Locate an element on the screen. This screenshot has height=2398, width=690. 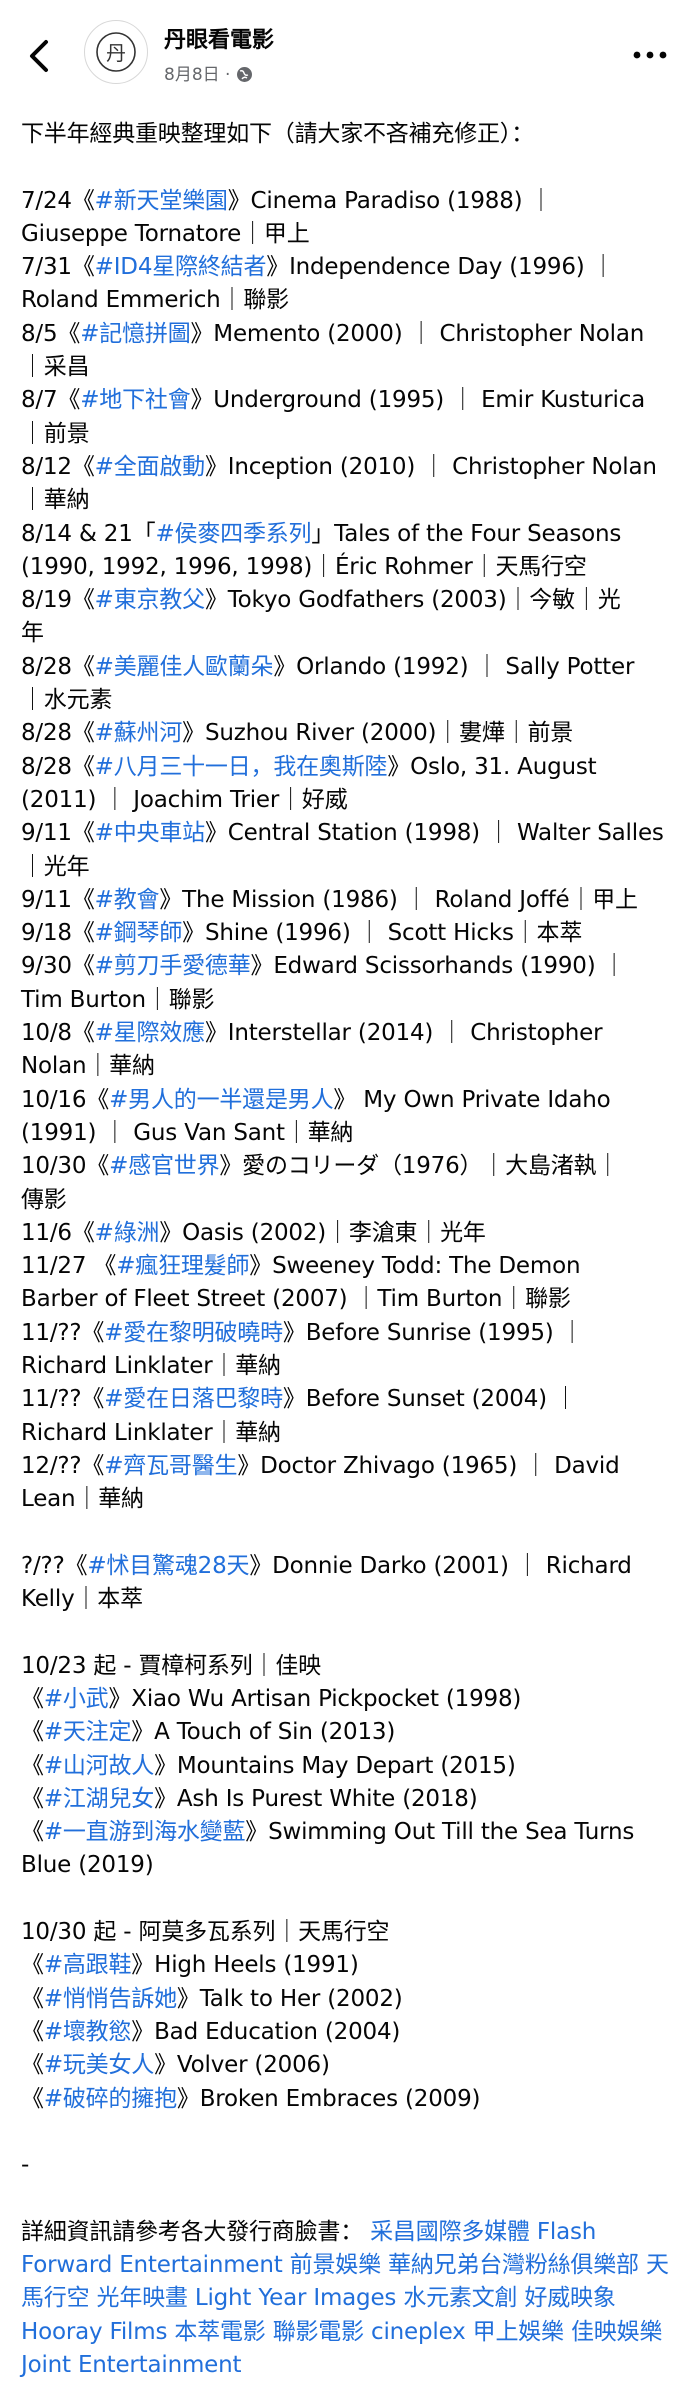
hashtag-link: #中央車站 is located at coordinates (150, 833).